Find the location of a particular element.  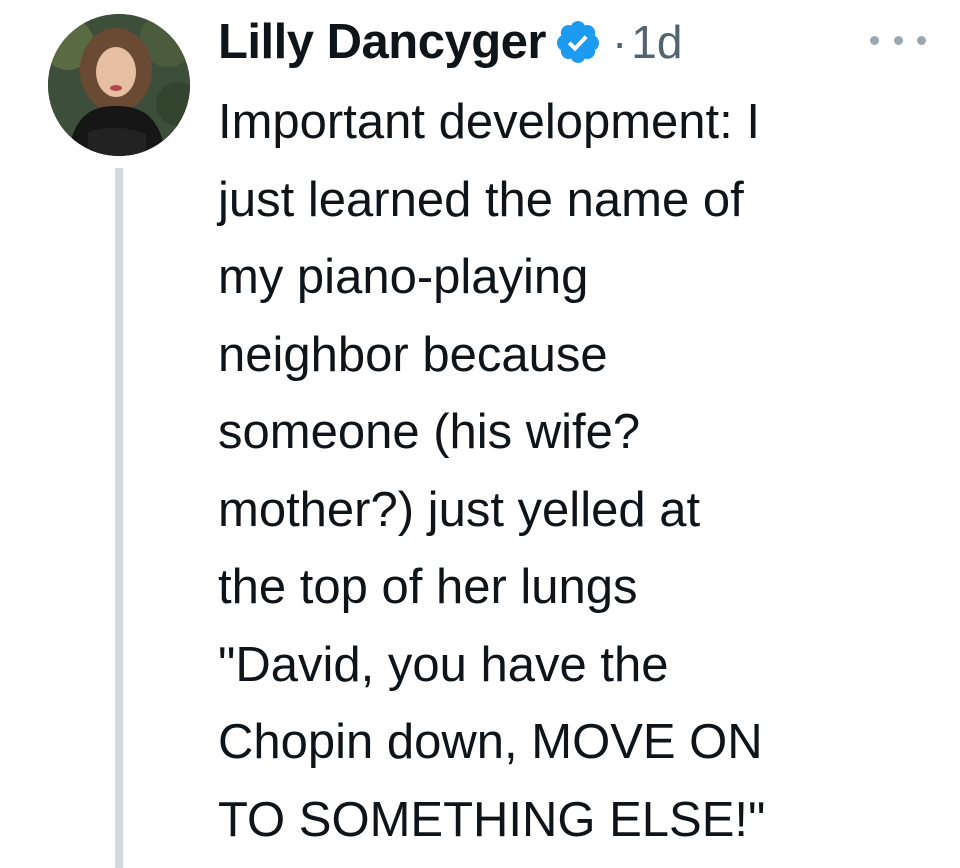

tweet-text-line: "David, you have the is located at coordinates (443, 664).